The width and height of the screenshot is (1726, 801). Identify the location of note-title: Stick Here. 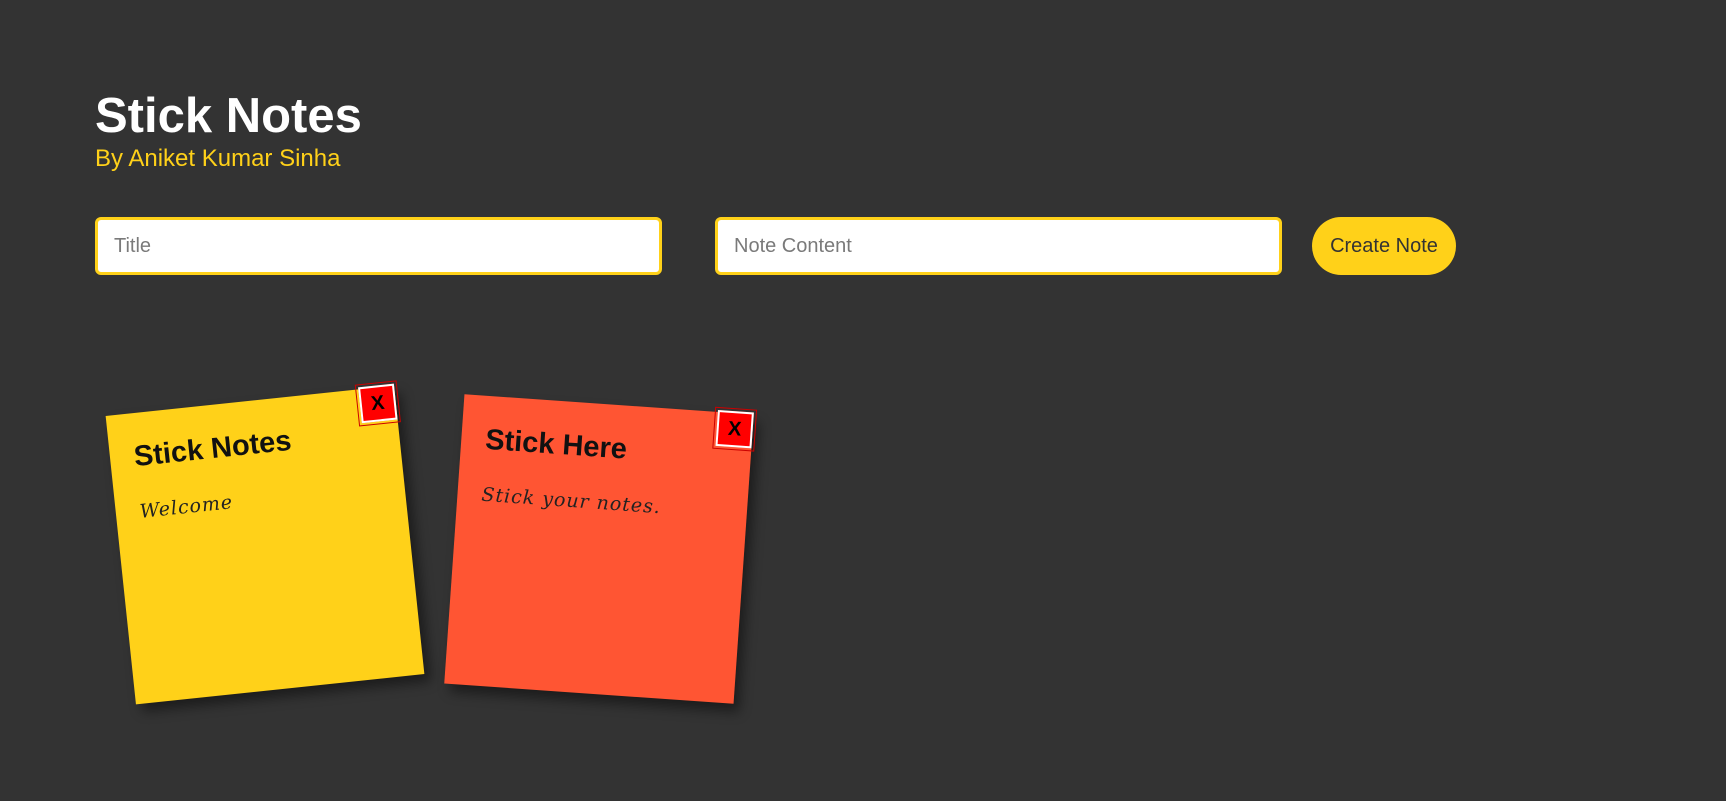
(556, 444).